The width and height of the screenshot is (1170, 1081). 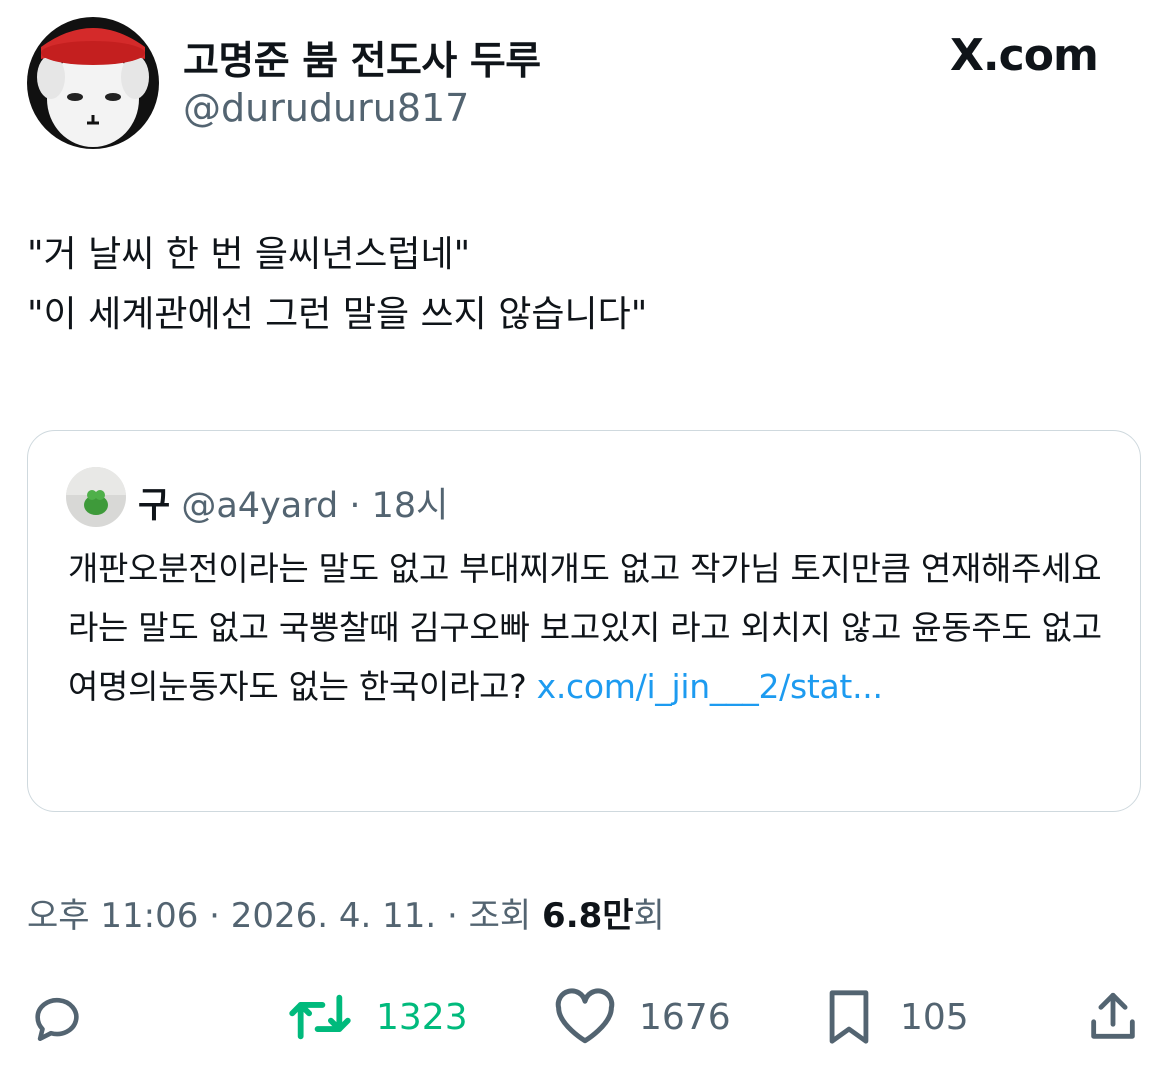 I want to click on retweet-icon, so click(x=320, y=1017).